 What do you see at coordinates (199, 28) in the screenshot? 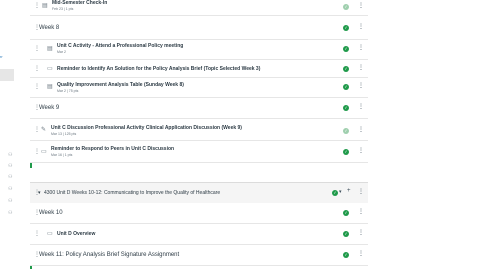
I see `module-item: ⋮ Week 8 ✓ ⋮` at bounding box center [199, 28].